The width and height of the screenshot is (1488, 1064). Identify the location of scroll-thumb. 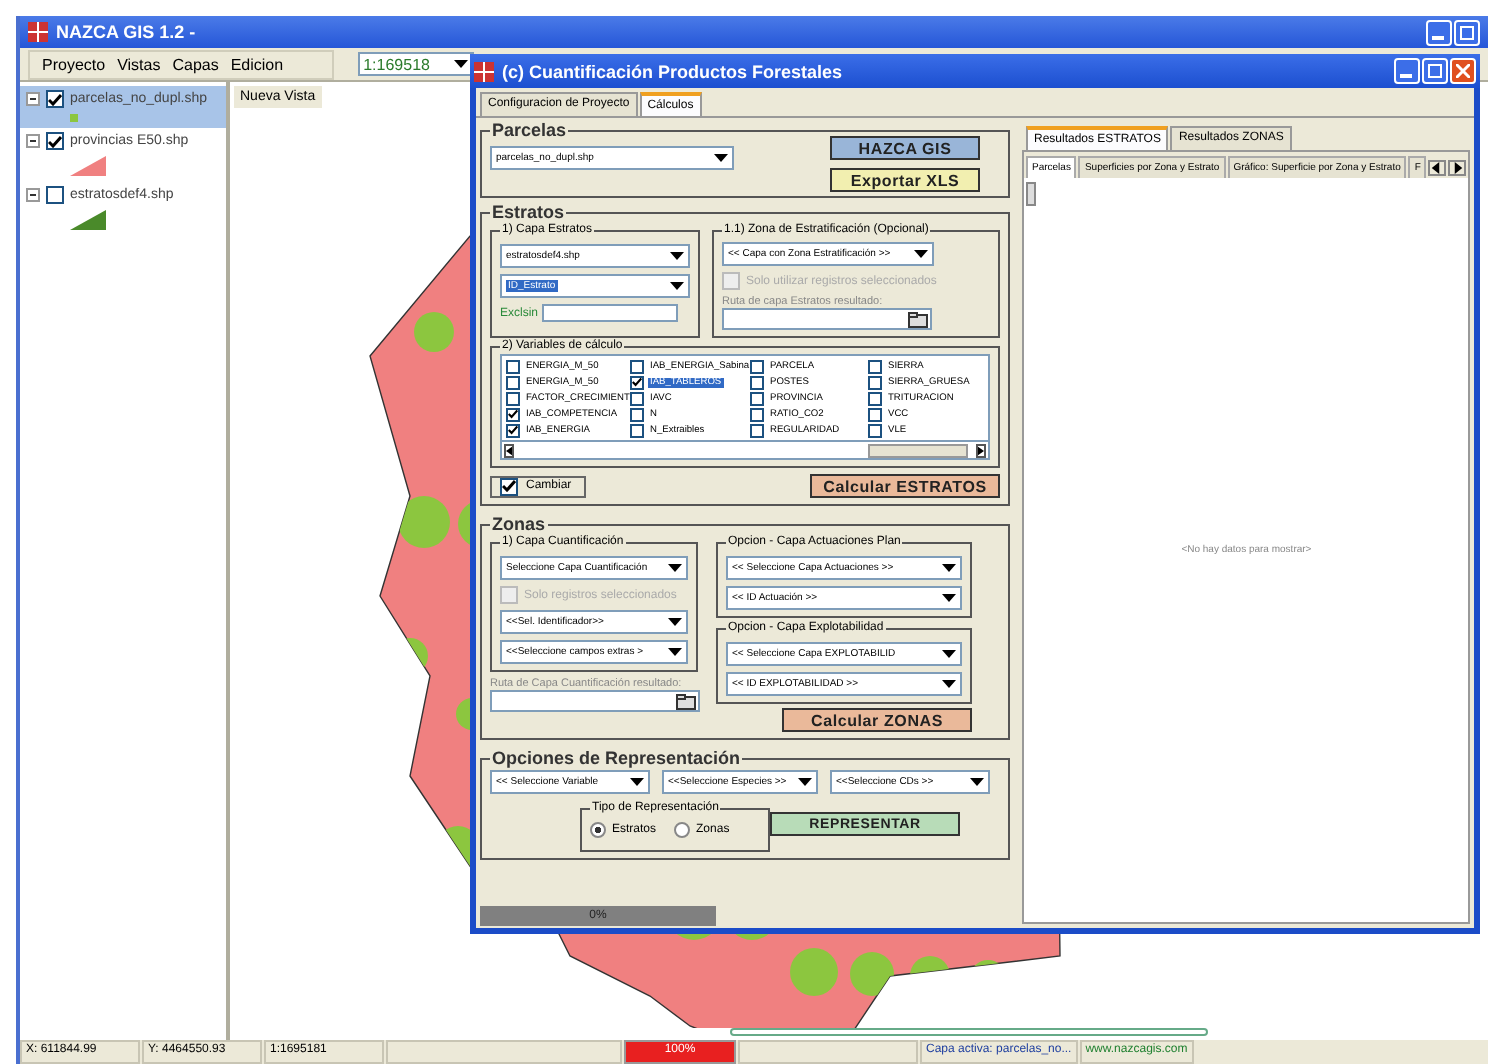
(918, 450).